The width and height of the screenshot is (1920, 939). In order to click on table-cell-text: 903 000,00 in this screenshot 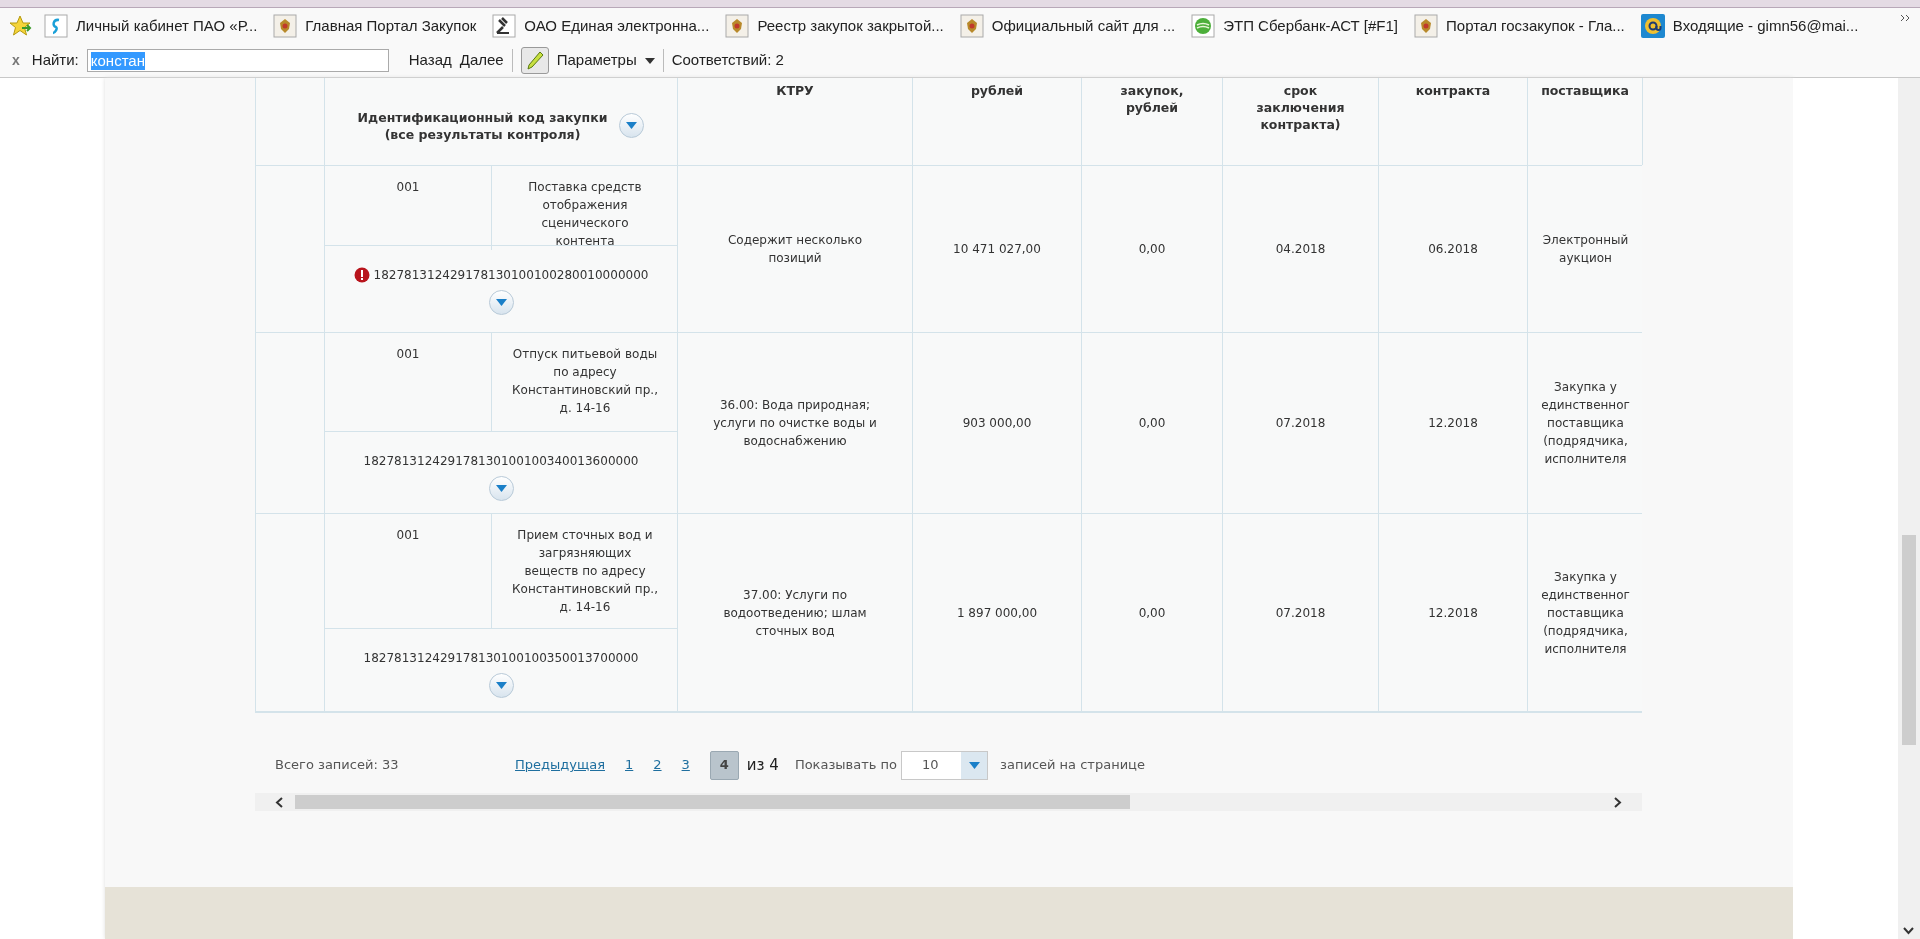, I will do `click(997, 423)`.